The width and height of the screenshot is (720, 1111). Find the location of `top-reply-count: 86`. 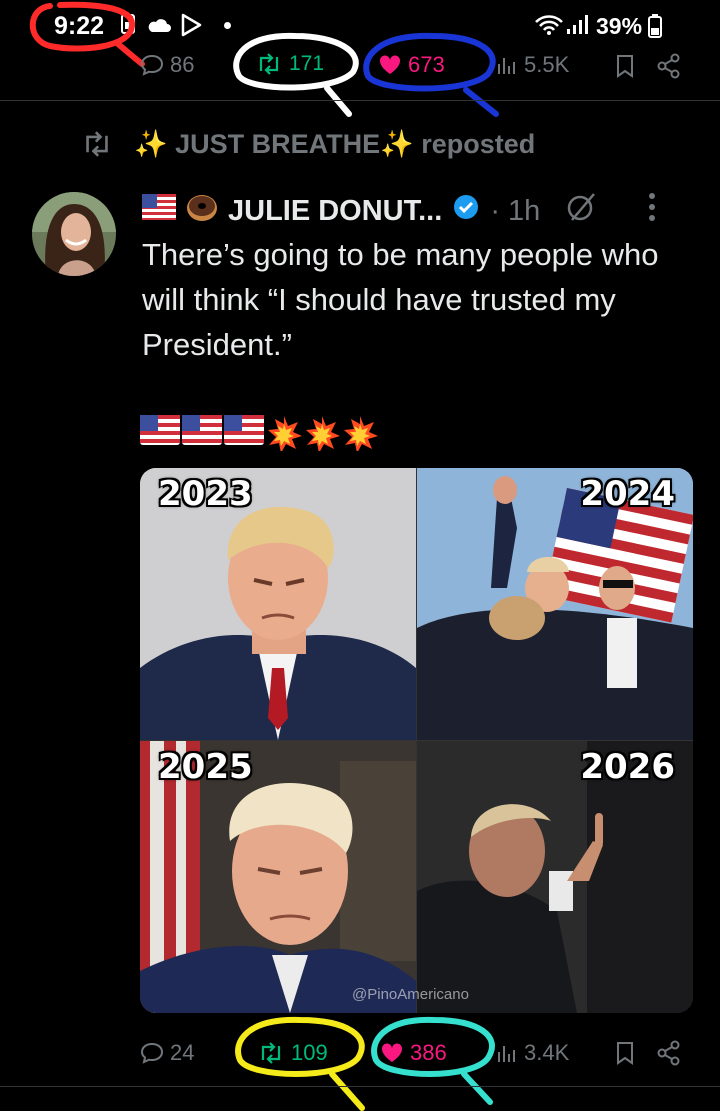

top-reply-count: 86 is located at coordinates (182, 64).